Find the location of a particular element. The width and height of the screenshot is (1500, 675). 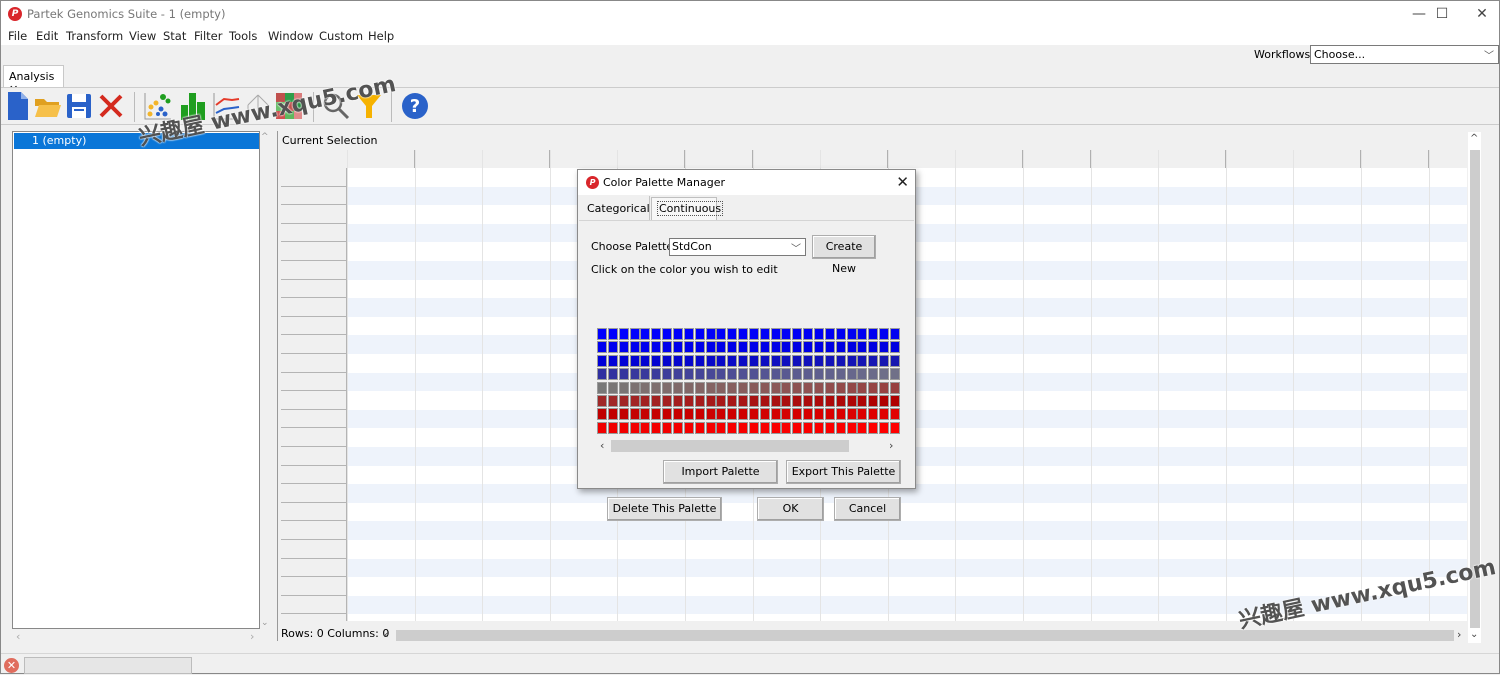

palette-horizontal-scrollbar: ‹ › is located at coordinates (748, 446).